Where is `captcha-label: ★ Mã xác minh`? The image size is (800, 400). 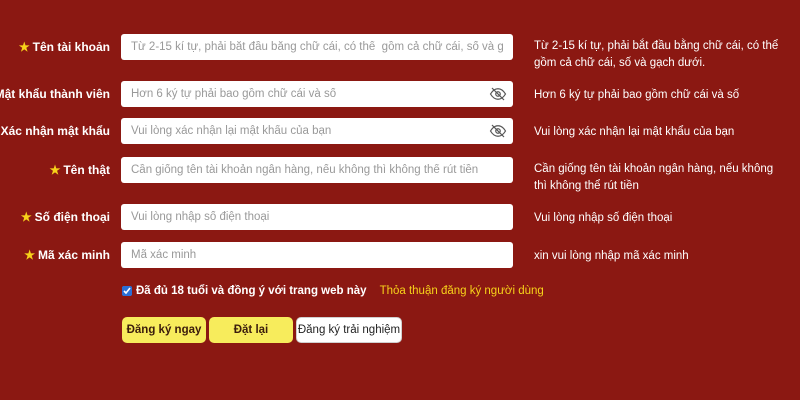 captcha-label: ★ Mã xác minh is located at coordinates (67, 255).